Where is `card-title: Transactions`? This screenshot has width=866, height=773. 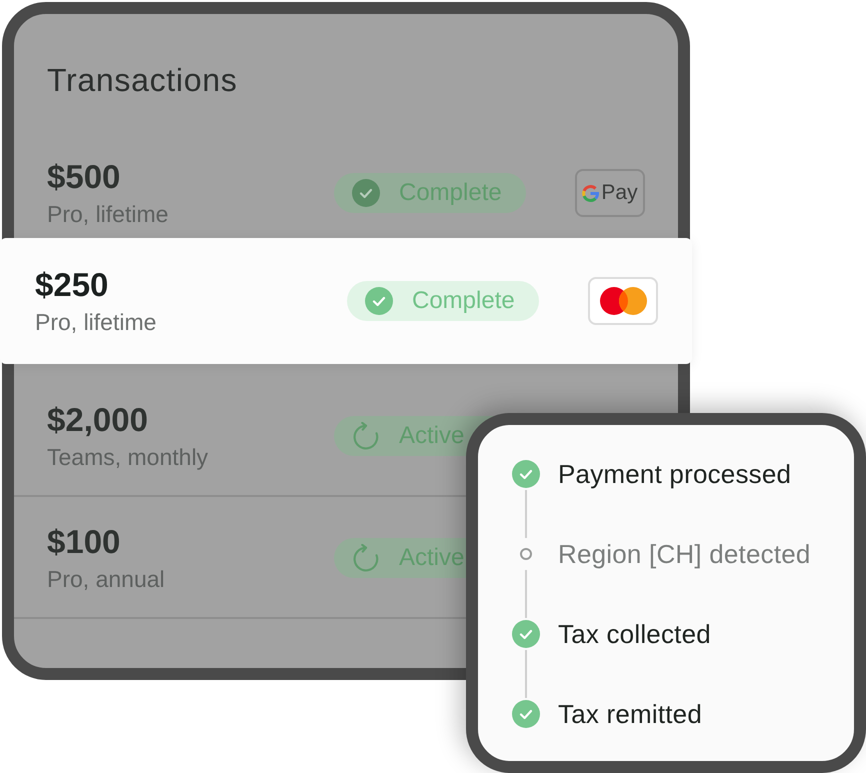
card-title: Transactions is located at coordinates (142, 80).